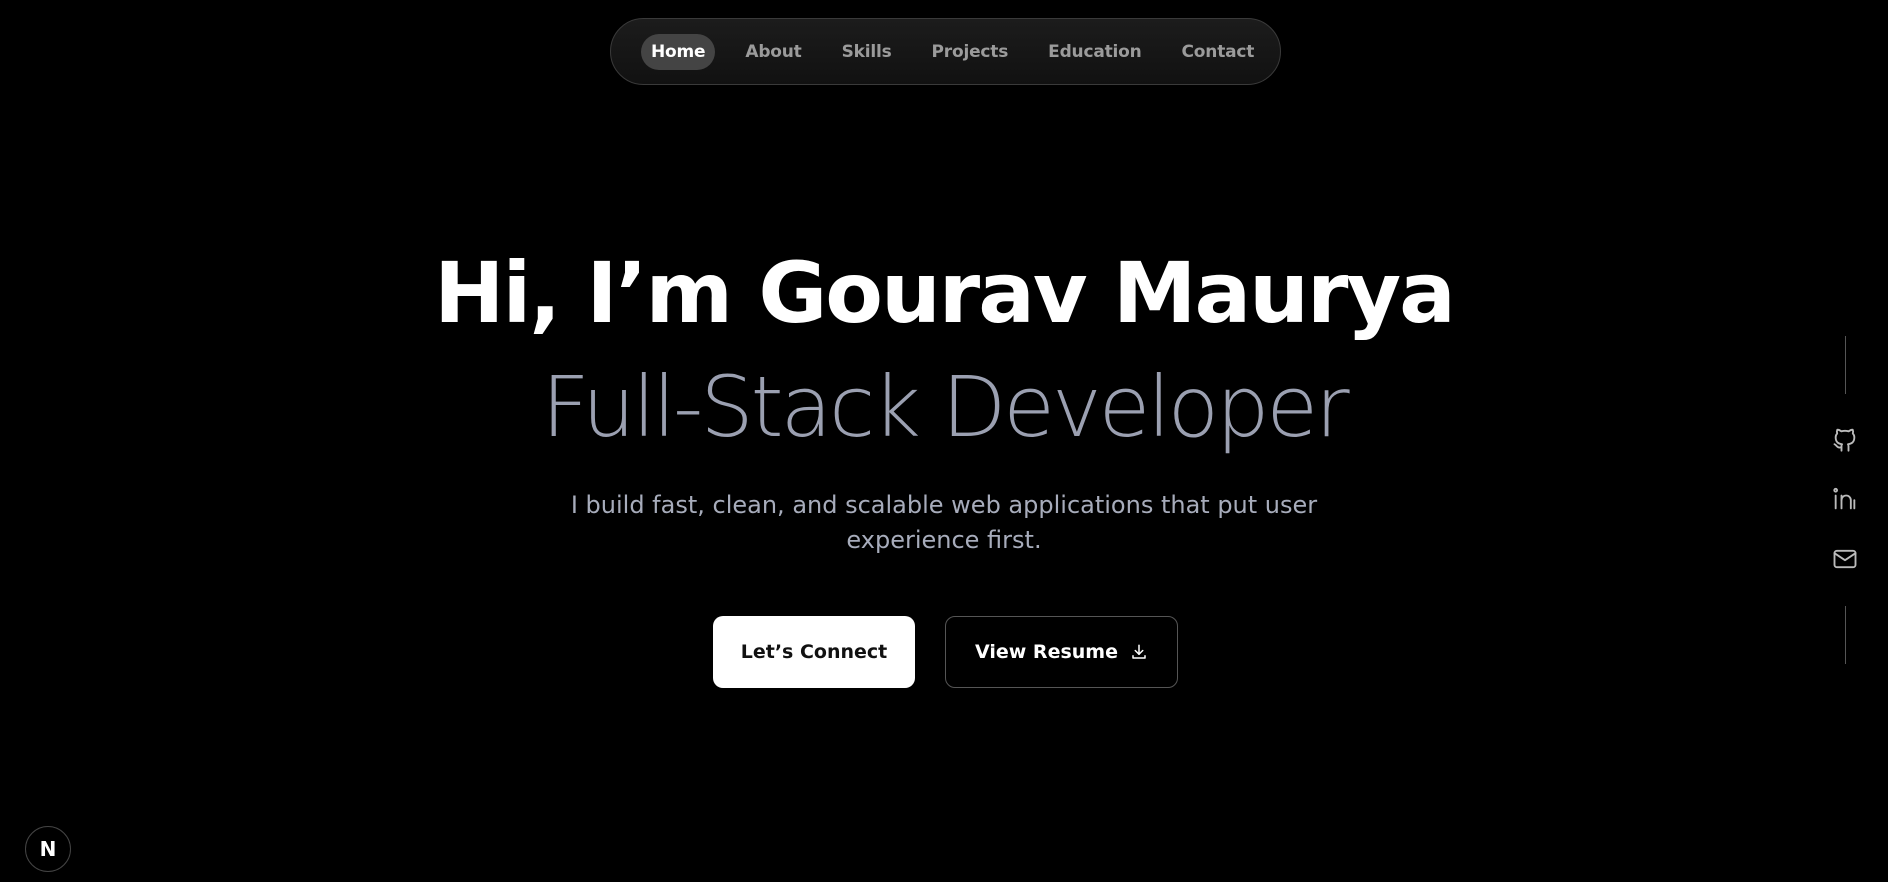 The width and height of the screenshot is (1888, 882). I want to click on github-icon, so click(1845, 439).